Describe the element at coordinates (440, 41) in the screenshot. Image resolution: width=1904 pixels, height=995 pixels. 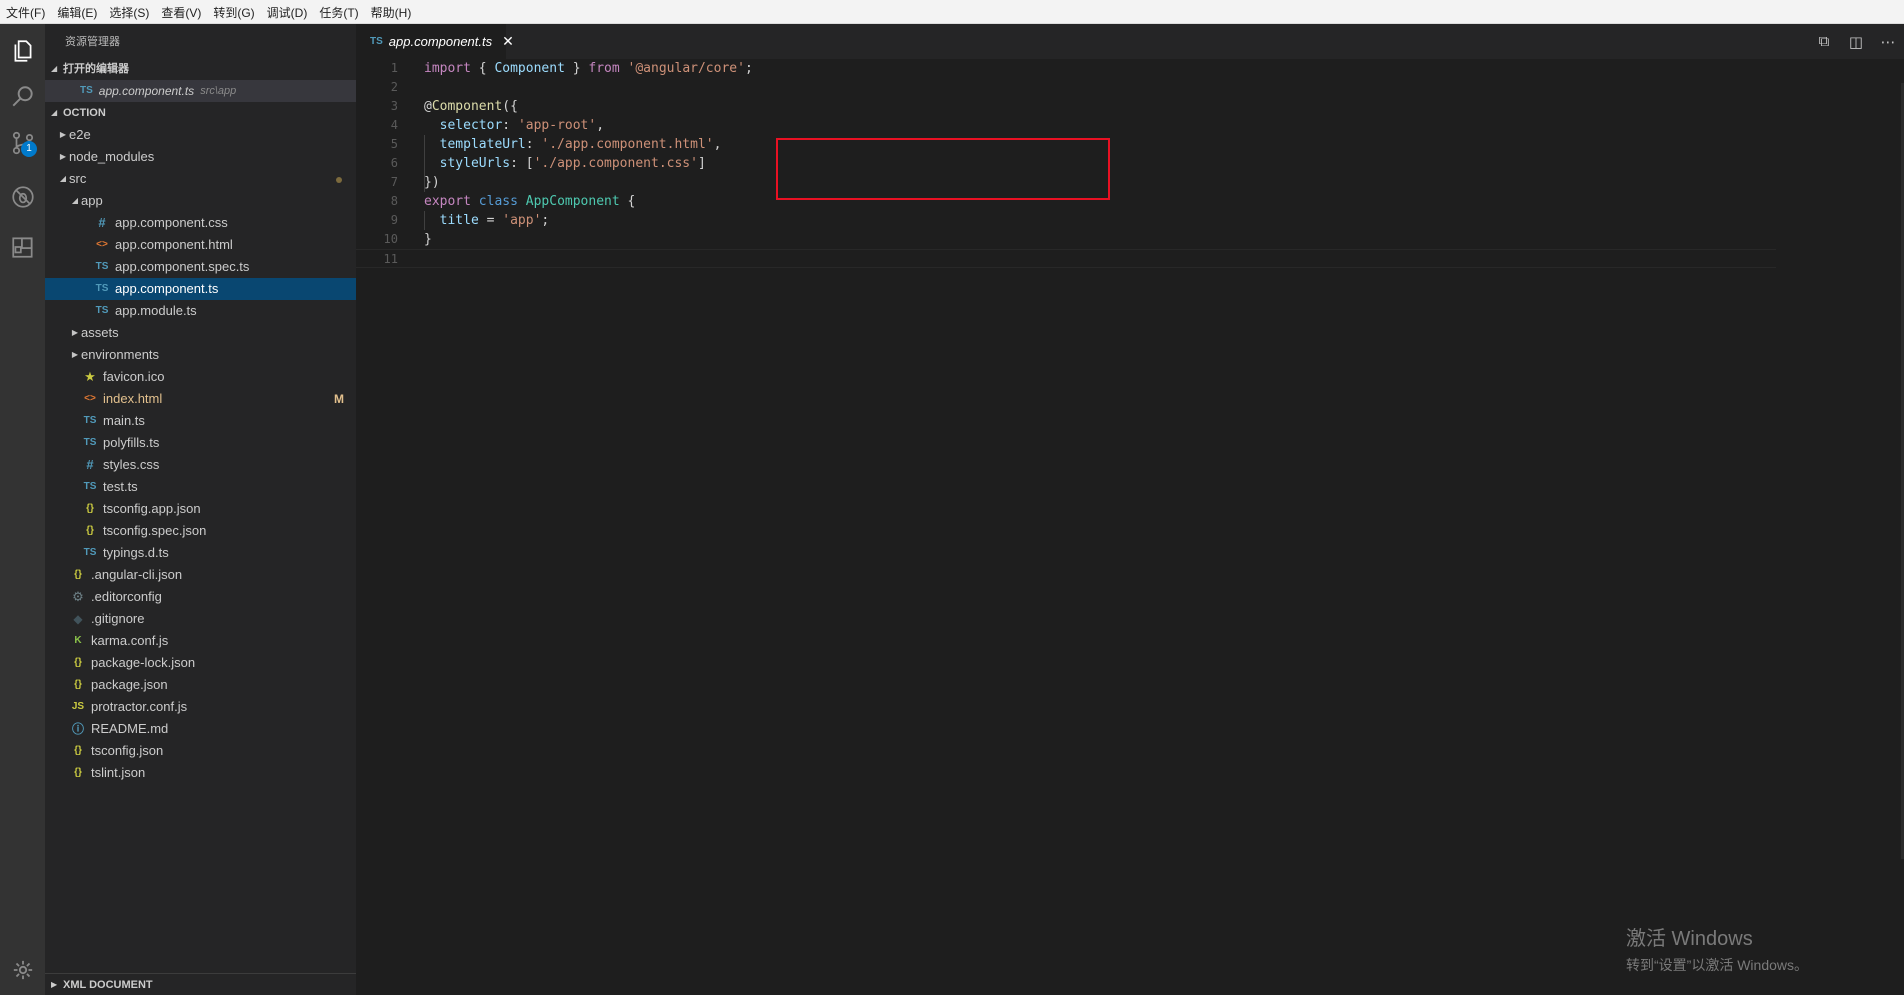
I see `tab-label: app.component.ts` at that location.